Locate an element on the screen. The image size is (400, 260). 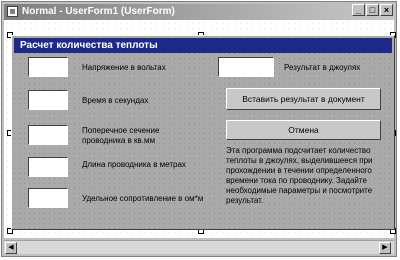
length-label: Длина проводника в метрах is located at coordinates (134, 164).